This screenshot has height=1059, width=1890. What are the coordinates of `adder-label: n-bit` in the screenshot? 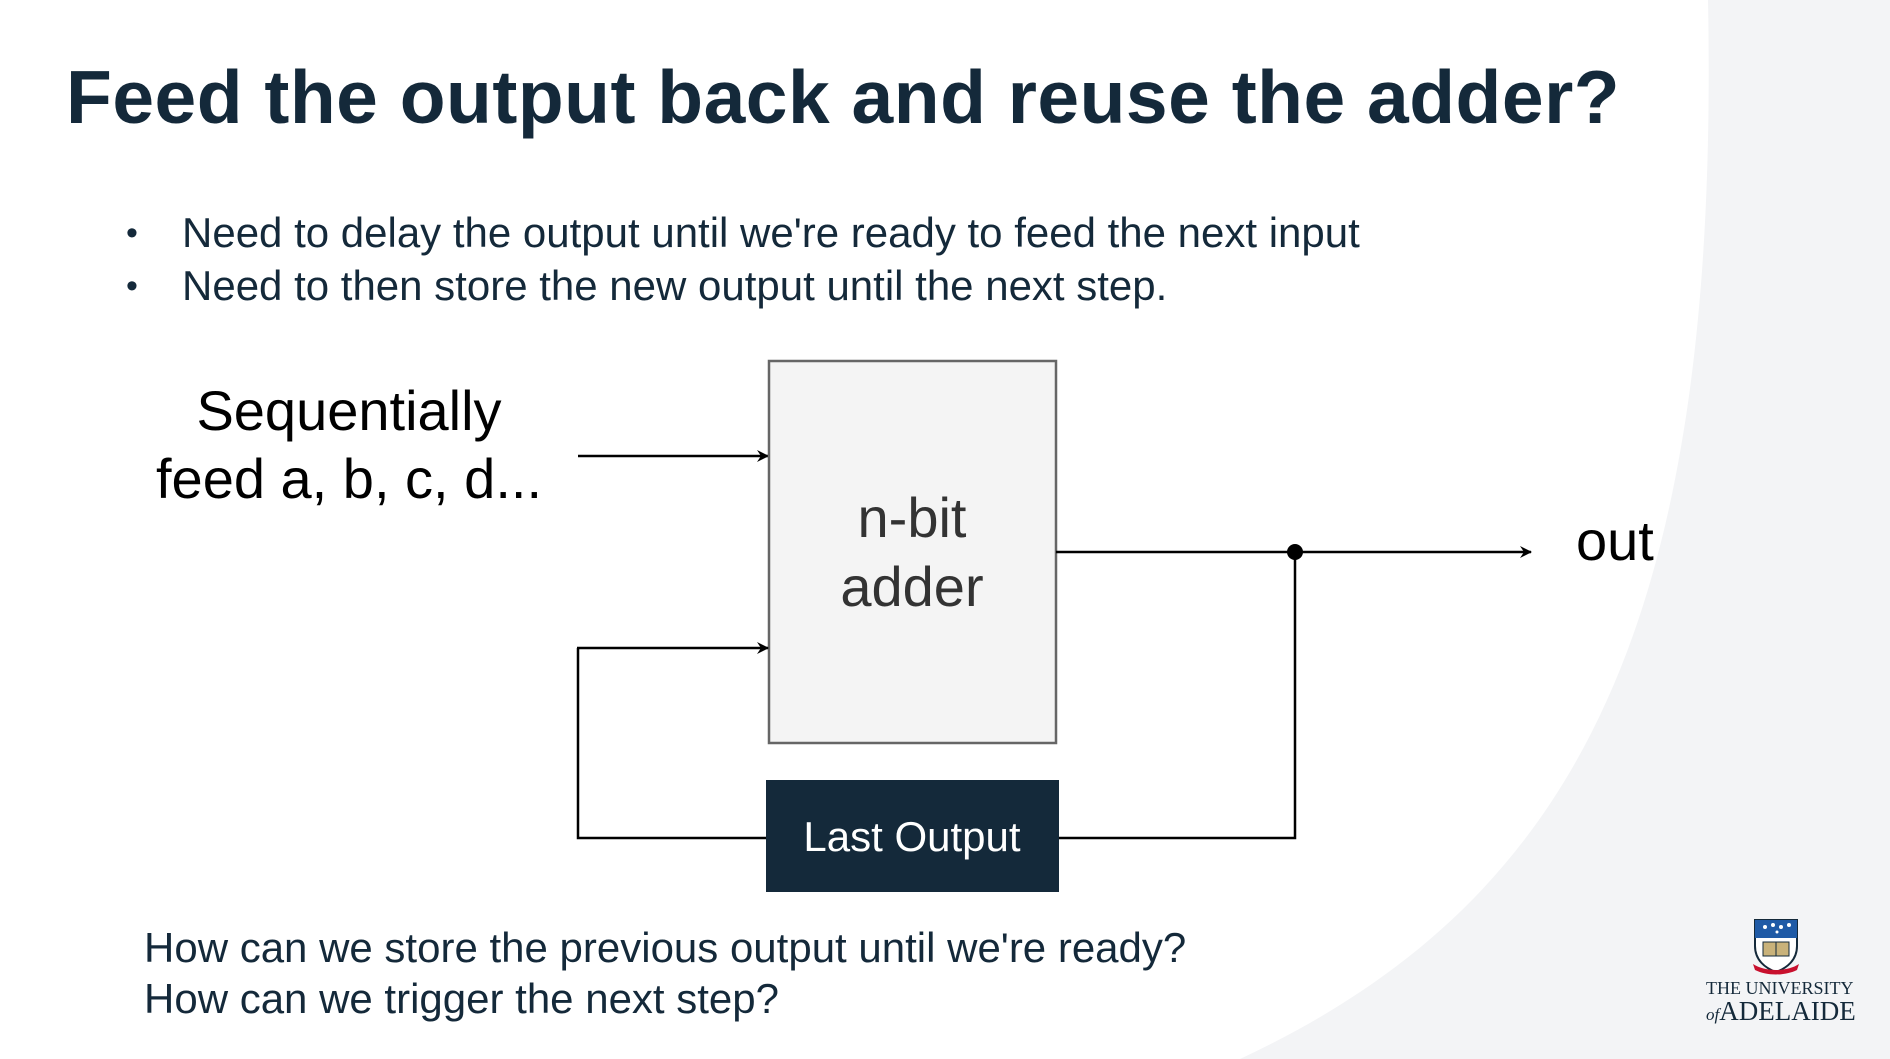 It's located at (912, 517).